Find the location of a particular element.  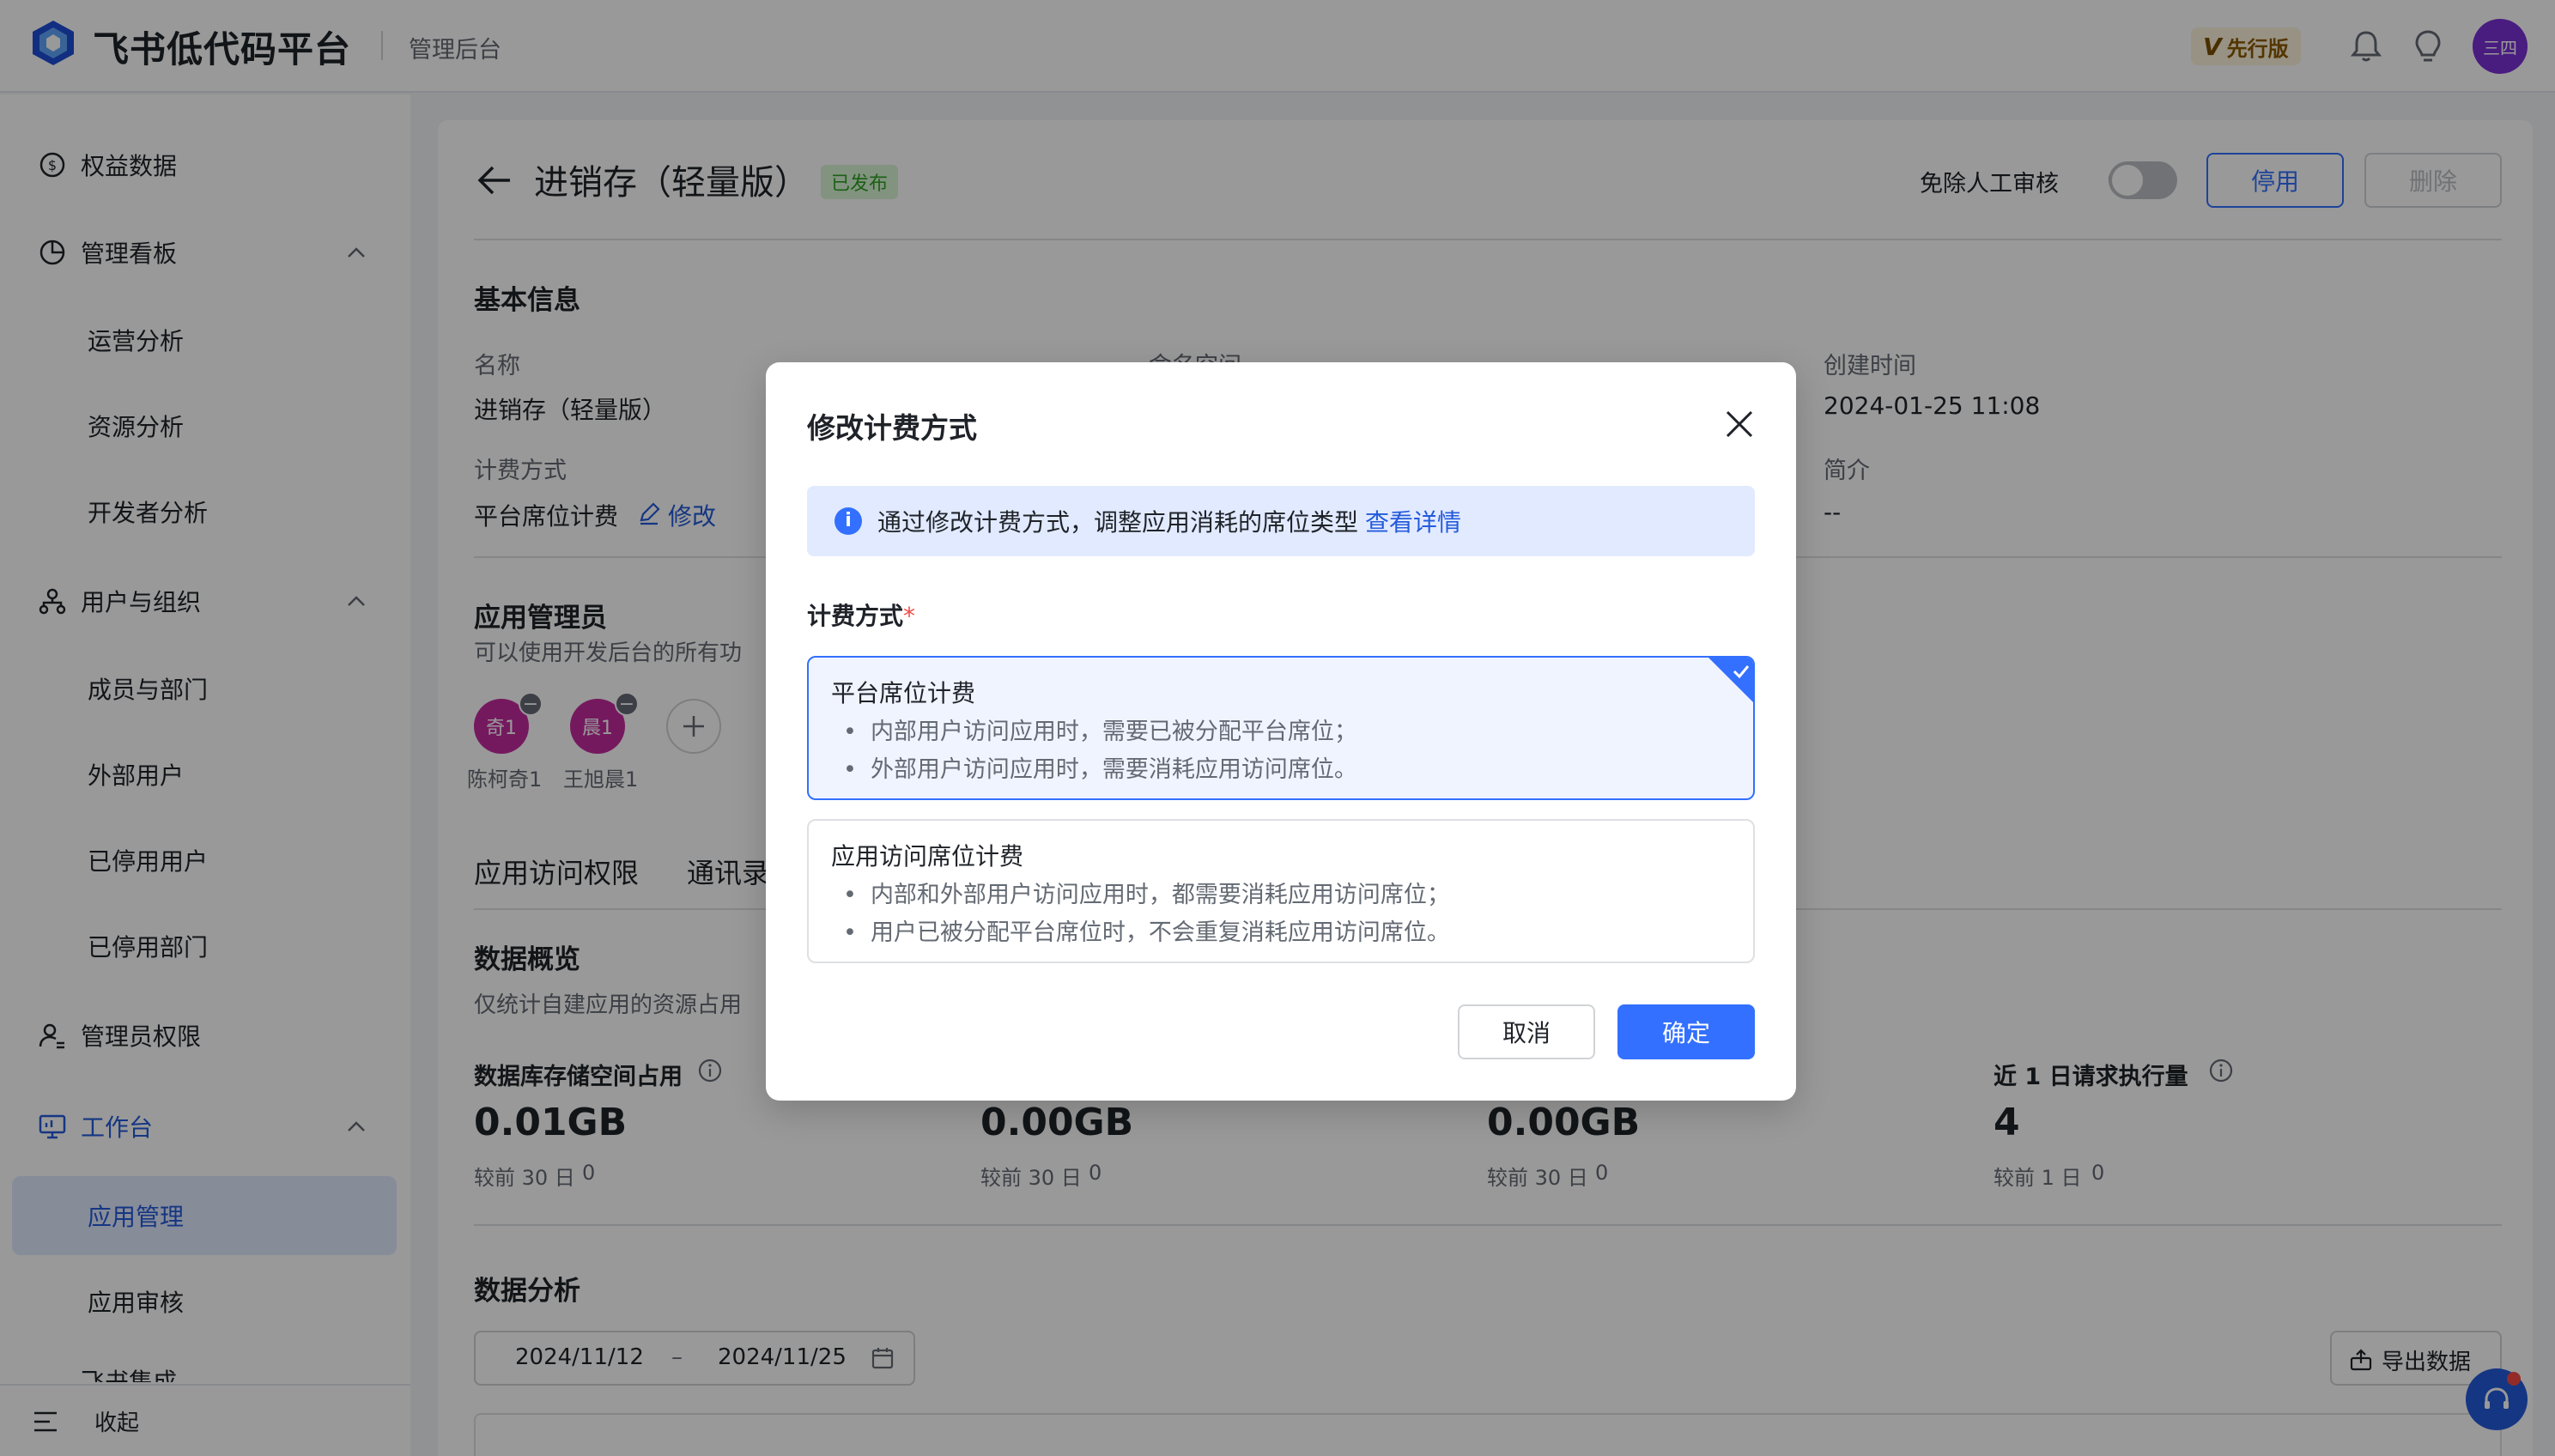

option-title: 平台席位计费 is located at coordinates (903, 693).